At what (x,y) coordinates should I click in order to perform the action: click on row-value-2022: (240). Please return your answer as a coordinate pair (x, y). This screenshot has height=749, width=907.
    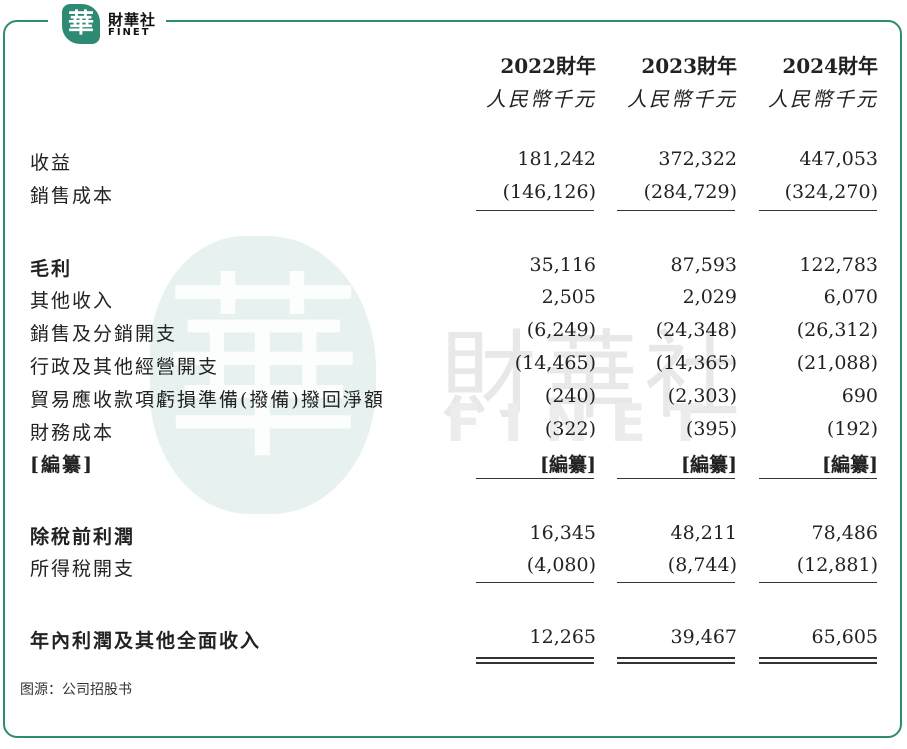
    Looking at the image, I should click on (570, 396).